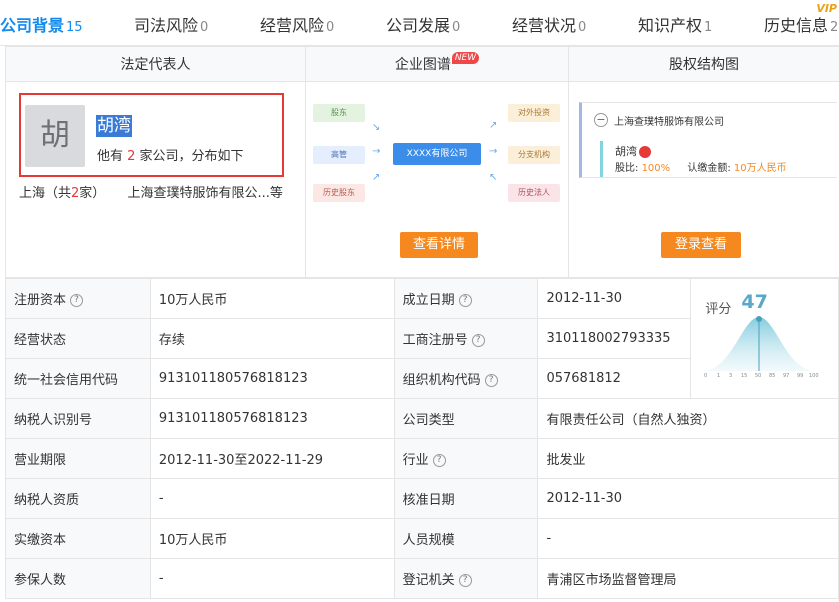 The image size is (839, 602). Describe the element at coordinates (708, 140) in the screenshot. I see `equity-tree: − 上海查璞特服饰有限公司 胡湾 股比: 100% 认缴金额: 10万人民币` at that location.